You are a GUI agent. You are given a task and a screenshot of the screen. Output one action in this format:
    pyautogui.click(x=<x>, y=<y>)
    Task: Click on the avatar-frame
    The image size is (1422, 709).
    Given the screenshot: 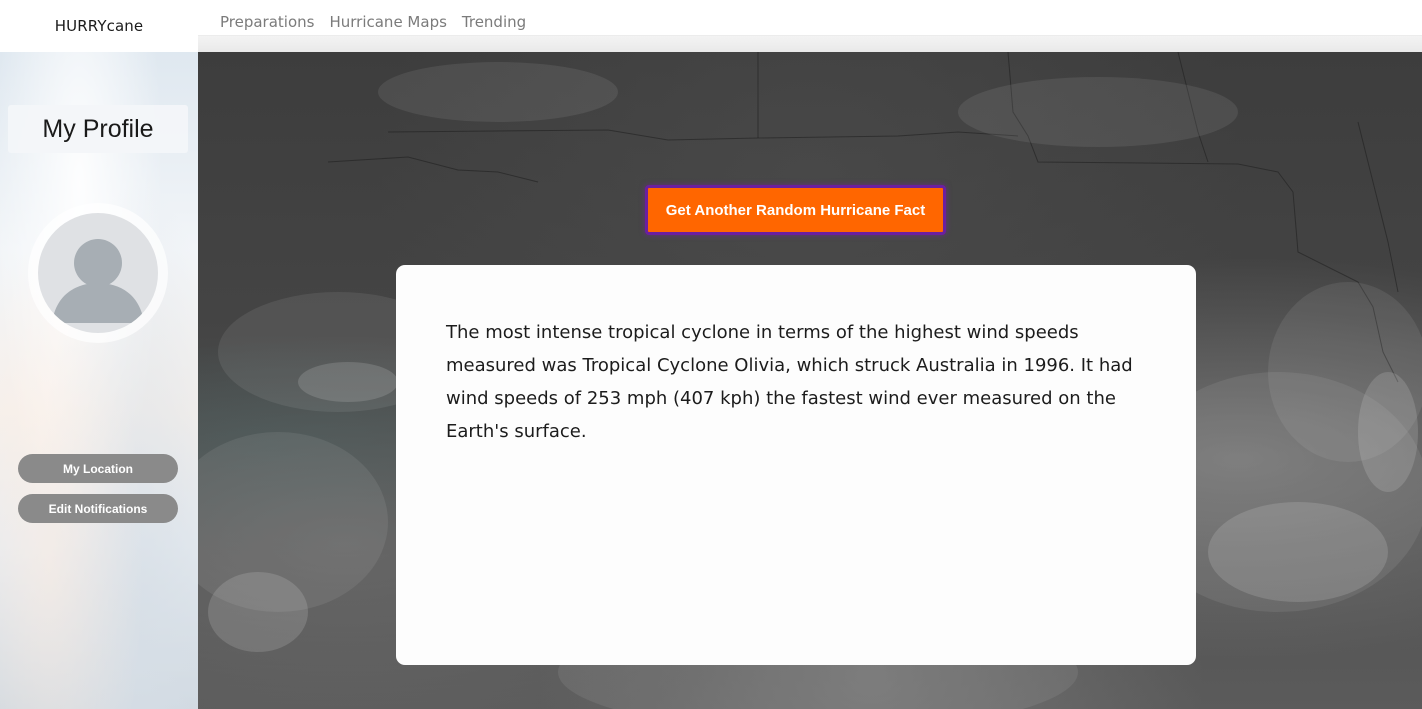 What is the action you would take?
    pyautogui.click(x=98, y=273)
    